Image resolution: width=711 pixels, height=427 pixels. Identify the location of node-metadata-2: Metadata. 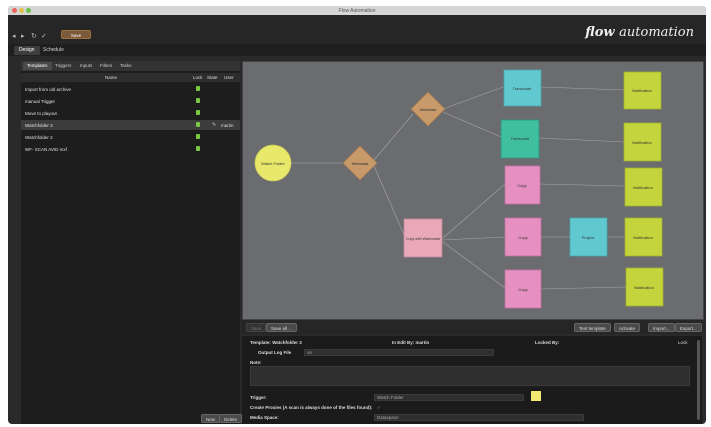
(428, 109).